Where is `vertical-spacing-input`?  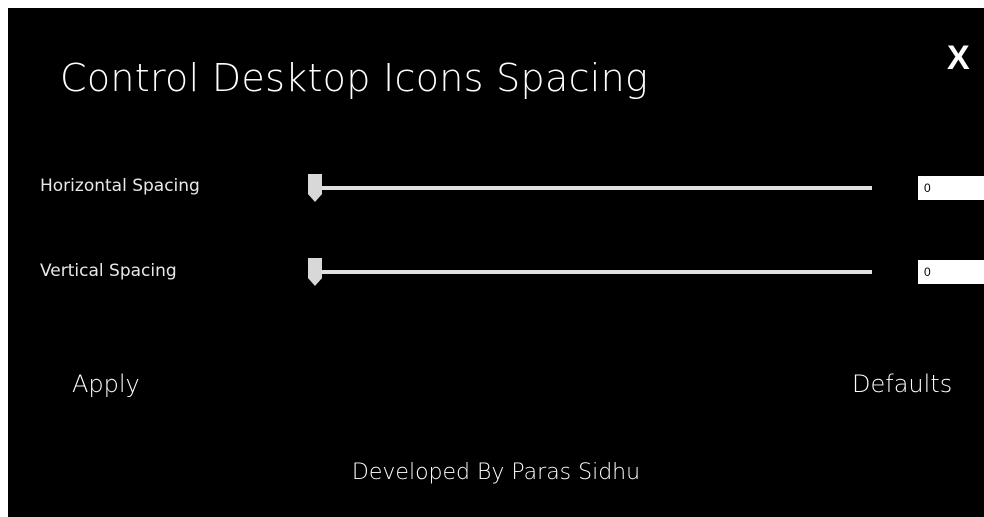 vertical-spacing-input is located at coordinates (951, 272).